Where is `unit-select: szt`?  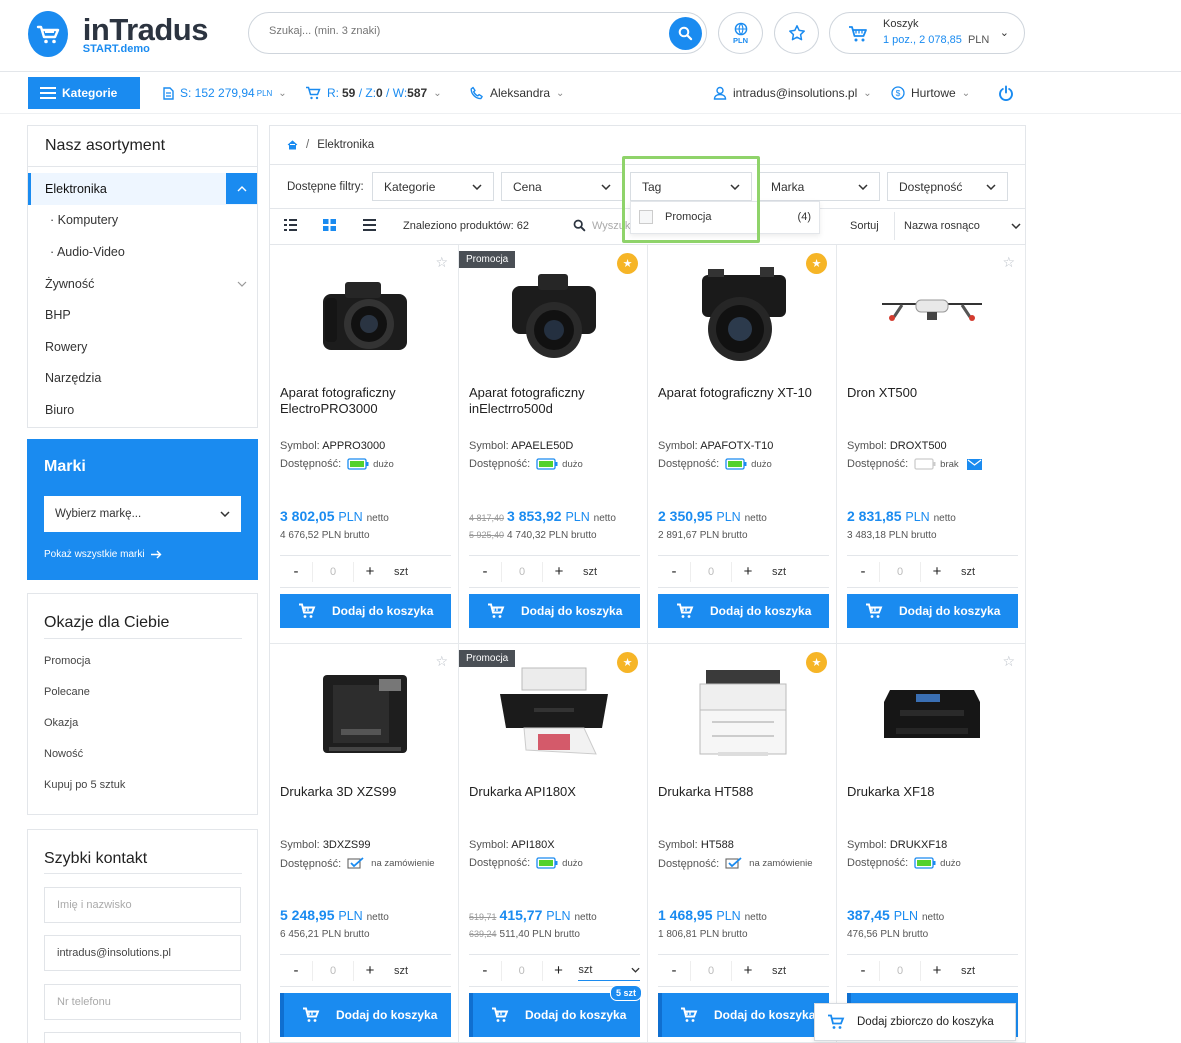
unit-select: szt is located at coordinates (609, 971).